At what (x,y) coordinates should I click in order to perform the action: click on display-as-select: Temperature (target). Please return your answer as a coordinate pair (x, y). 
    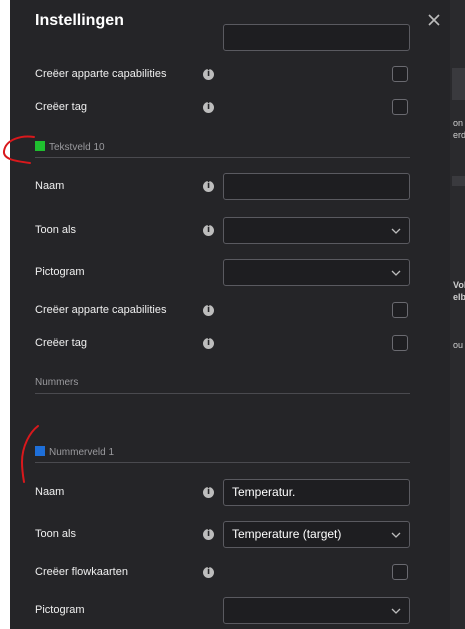
    Looking at the image, I should click on (316, 534).